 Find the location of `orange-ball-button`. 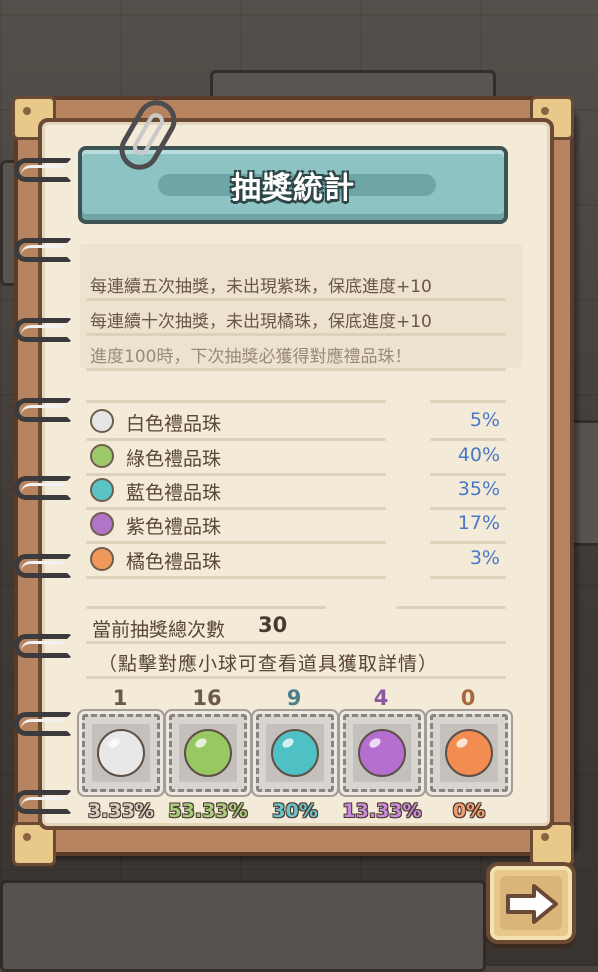

orange-ball-button is located at coordinates (469, 753).